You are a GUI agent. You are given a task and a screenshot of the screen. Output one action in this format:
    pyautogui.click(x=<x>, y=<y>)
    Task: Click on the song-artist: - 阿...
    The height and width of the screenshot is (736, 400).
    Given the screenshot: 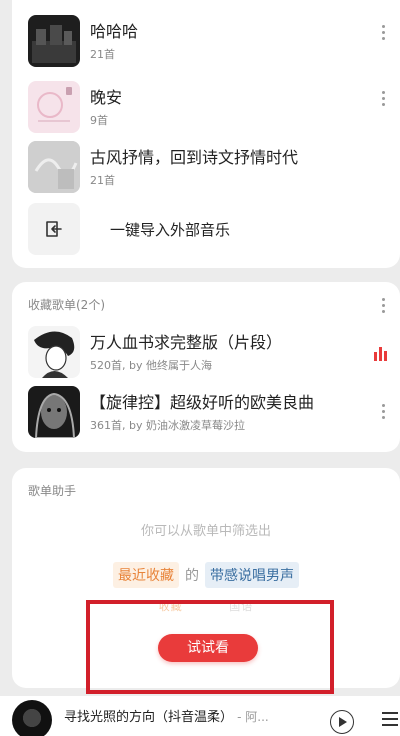 What is the action you would take?
    pyautogui.click(x=253, y=717)
    